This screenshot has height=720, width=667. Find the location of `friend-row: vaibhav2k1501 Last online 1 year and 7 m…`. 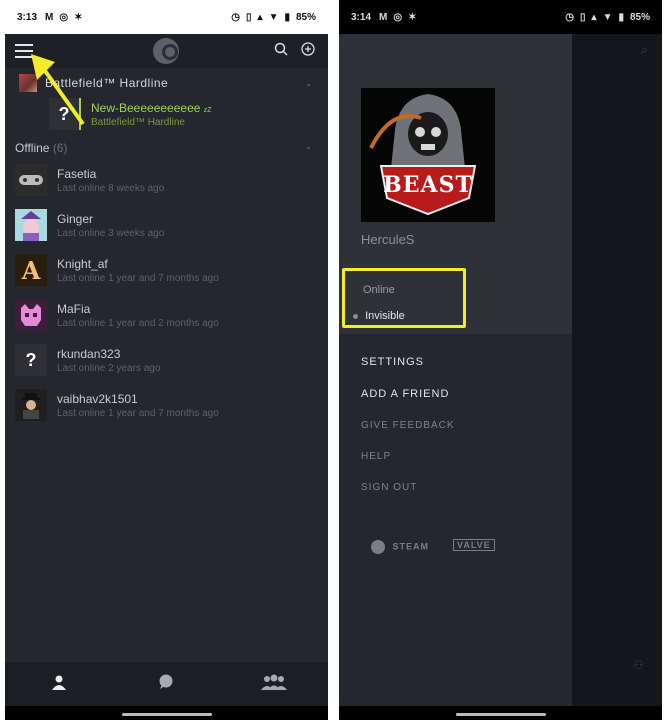

friend-row: vaibhav2k1501 Last online 1 year and 7 m… is located at coordinates (171, 405).